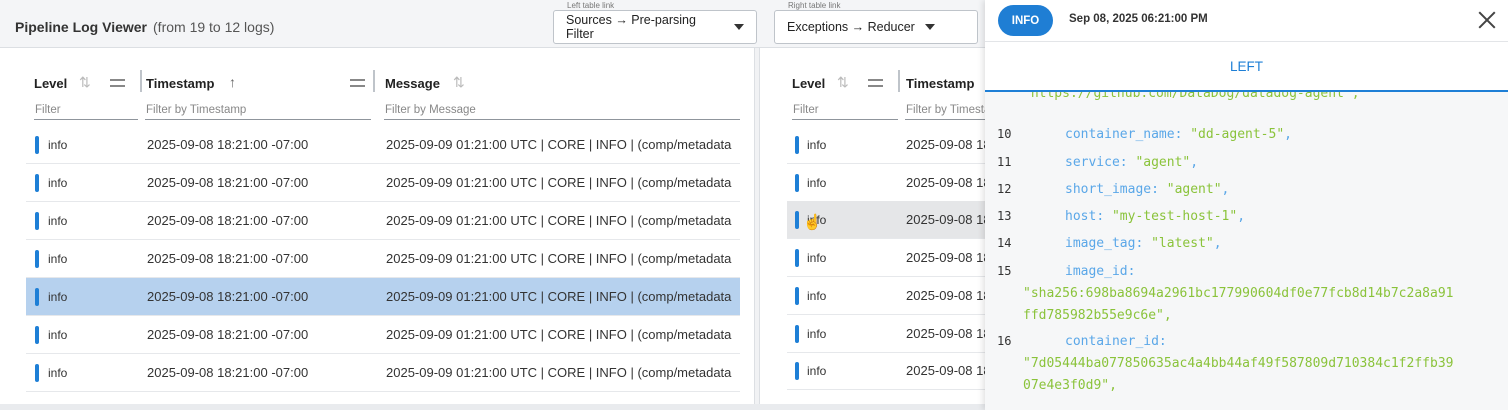  What do you see at coordinates (1237, 134) in the screenshot?
I see `json-value: "dd-agent-5"` at bounding box center [1237, 134].